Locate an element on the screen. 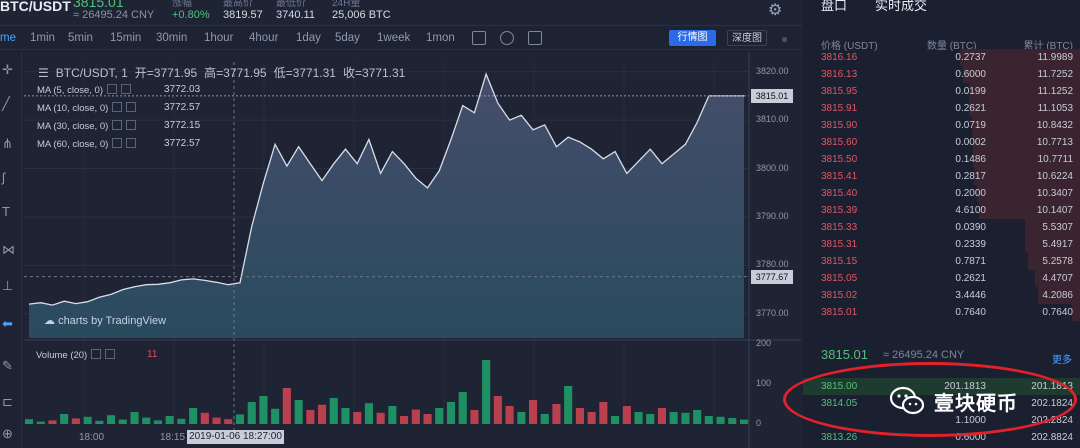 Image resolution: width=1080 pixels, height=448 pixels. volume-tick: 200 is located at coordinates (764, 343).